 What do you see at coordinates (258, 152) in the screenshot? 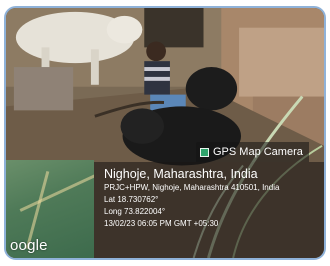
I see `badge-label: GPS Map Camera` at bounding box center [258, 152].